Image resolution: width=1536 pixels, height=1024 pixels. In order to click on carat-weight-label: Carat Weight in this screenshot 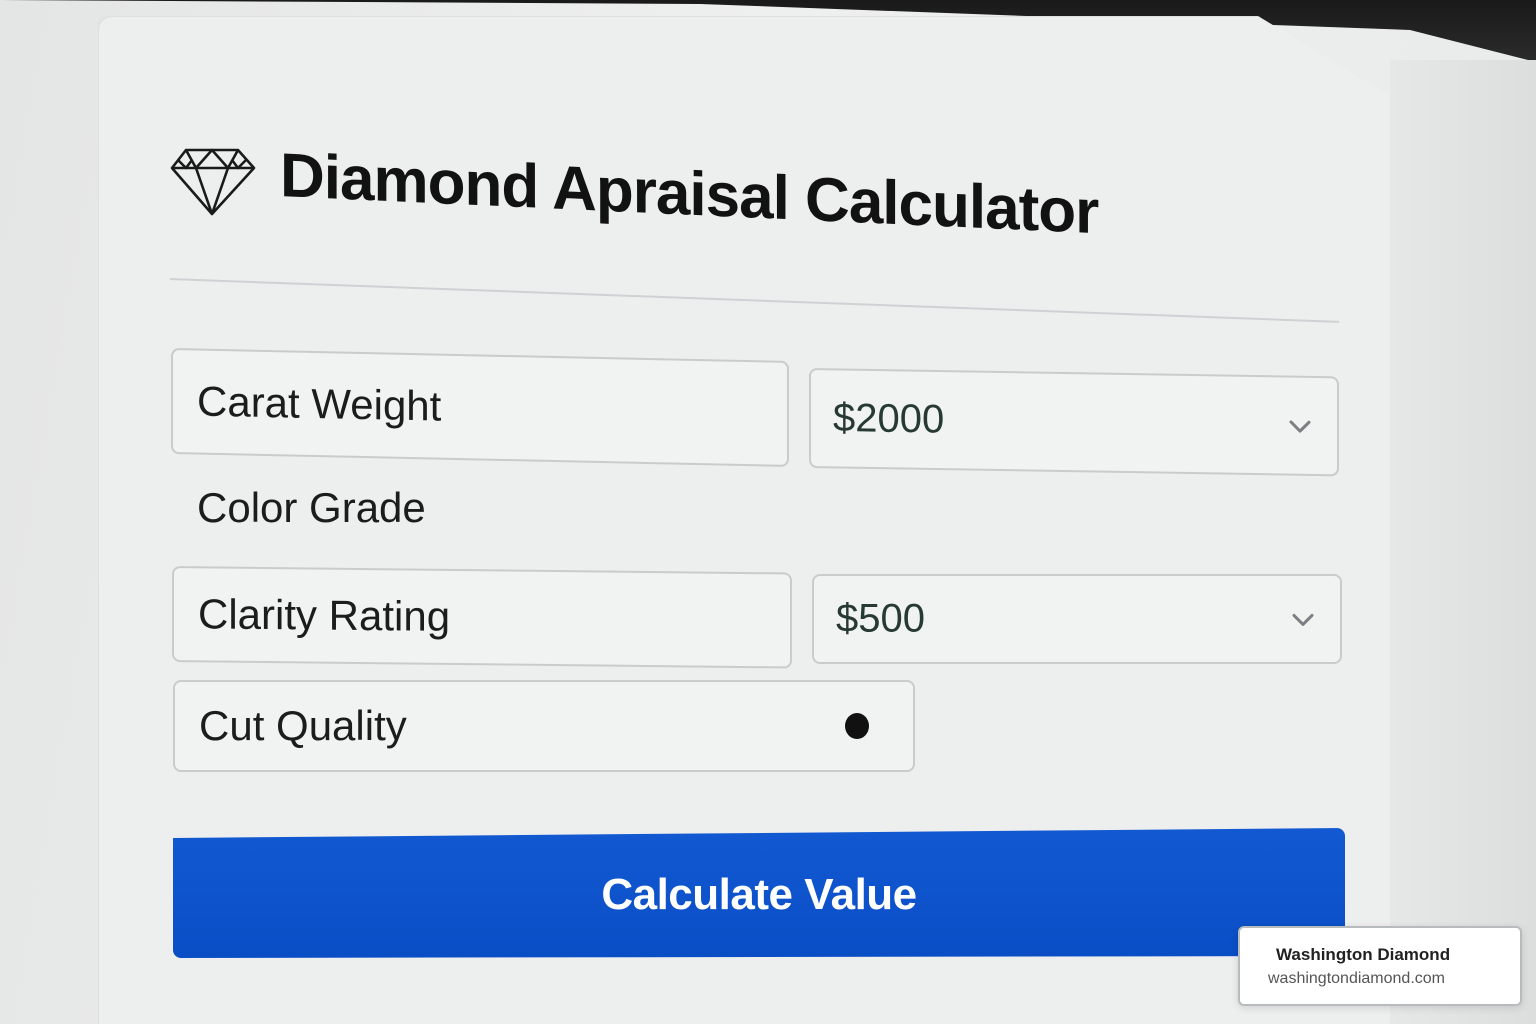, I will do `click(319, 403)`.